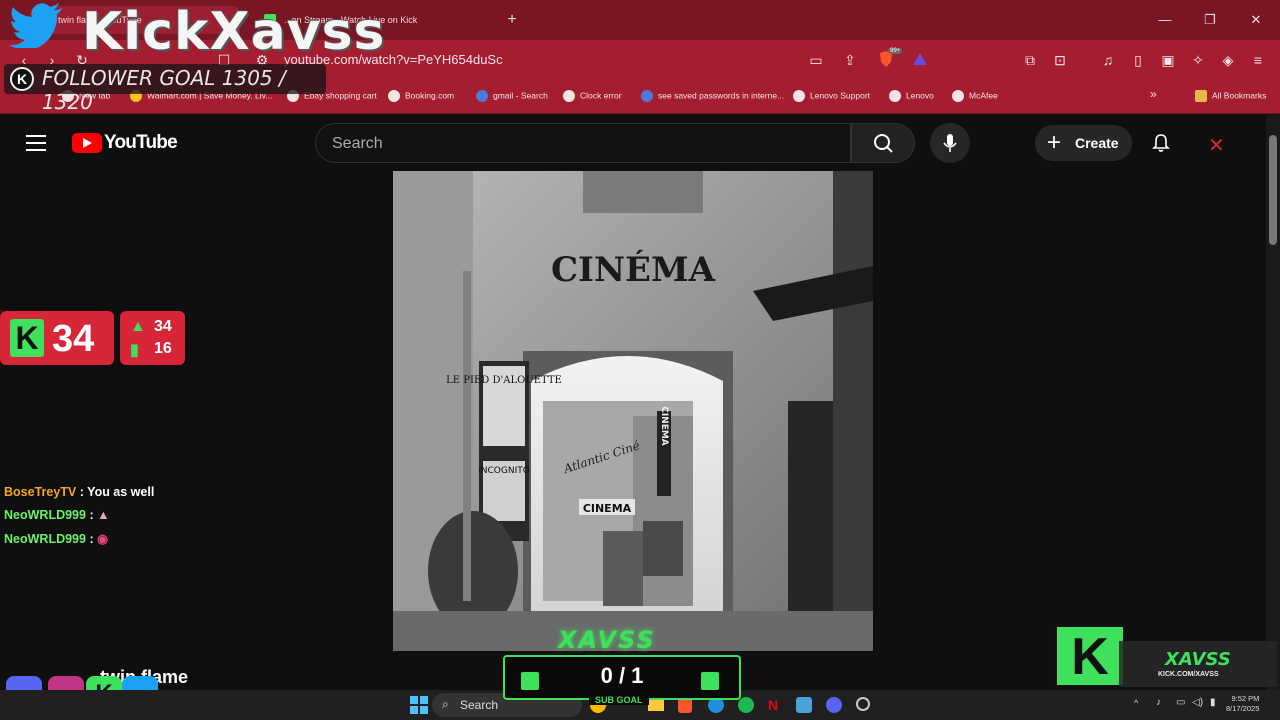 The width and height of the screenshot is (1280, 720). What do you see at coordinates (850, 60) in the screenshot?
I see `share-icon: ⇪` at bounding box center [850, 60].